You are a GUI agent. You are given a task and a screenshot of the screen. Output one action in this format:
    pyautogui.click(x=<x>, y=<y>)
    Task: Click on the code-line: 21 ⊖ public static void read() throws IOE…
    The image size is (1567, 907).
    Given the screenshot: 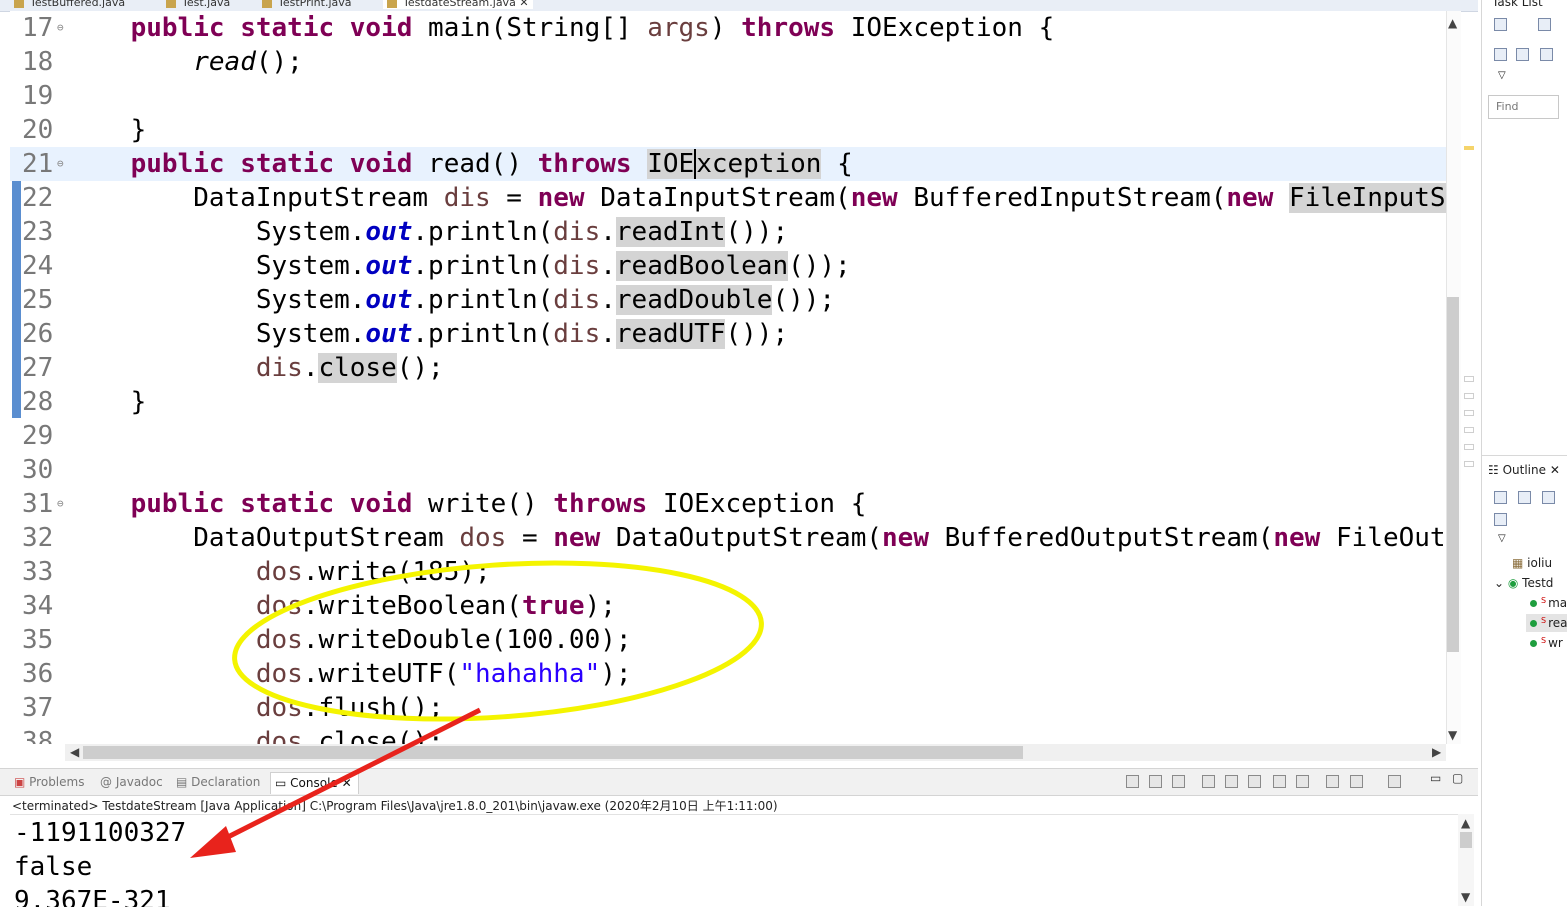 What is the action you would take?
    pyautogui.click(x=728, y=164)
    